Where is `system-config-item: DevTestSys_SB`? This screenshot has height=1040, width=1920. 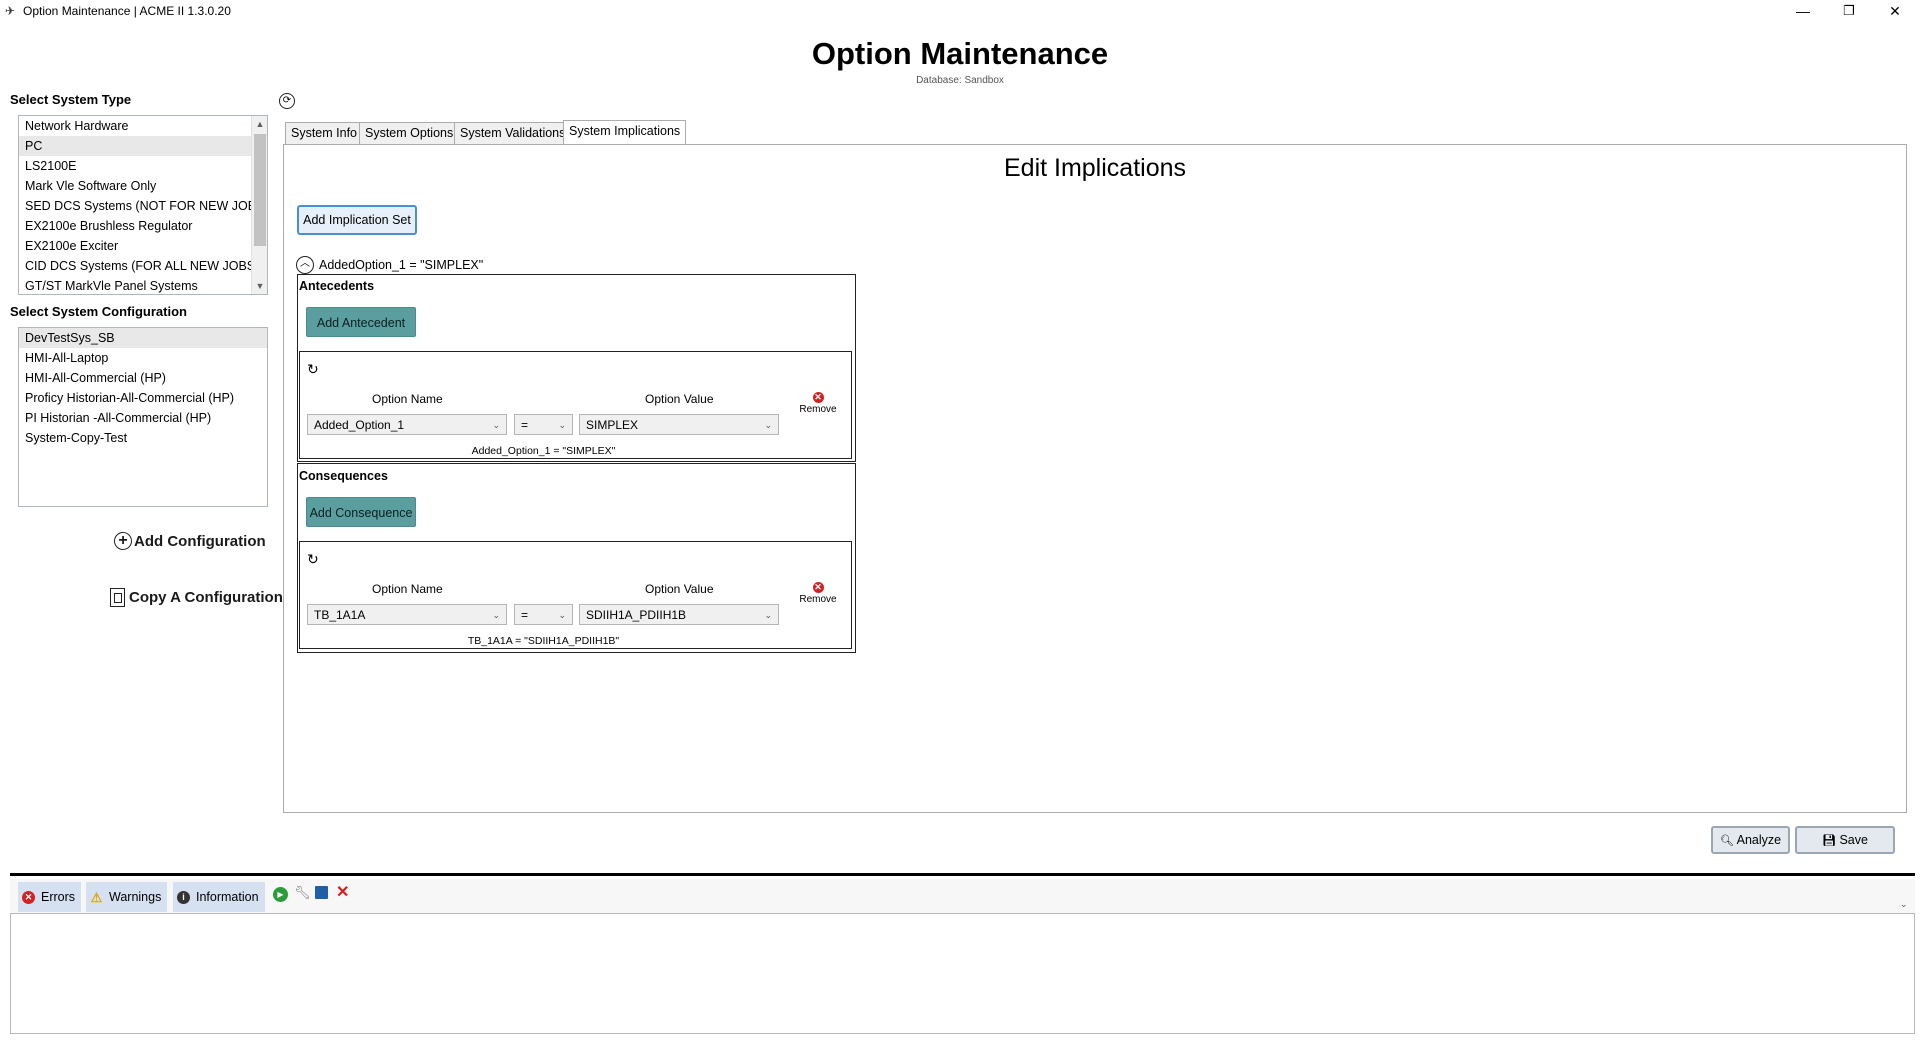
system-config-item: DevTestSys_SB is located at coordinates (143, 338).